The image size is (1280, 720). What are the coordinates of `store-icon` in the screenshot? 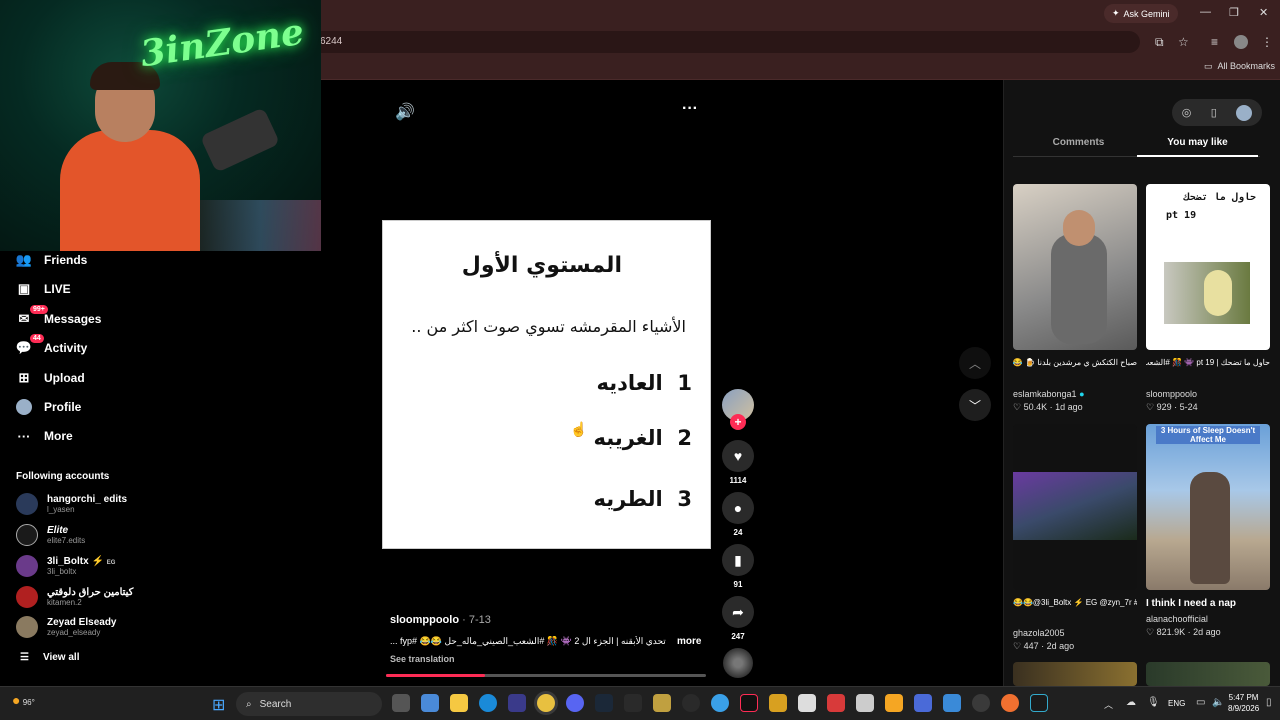 It's located at (517, 703).